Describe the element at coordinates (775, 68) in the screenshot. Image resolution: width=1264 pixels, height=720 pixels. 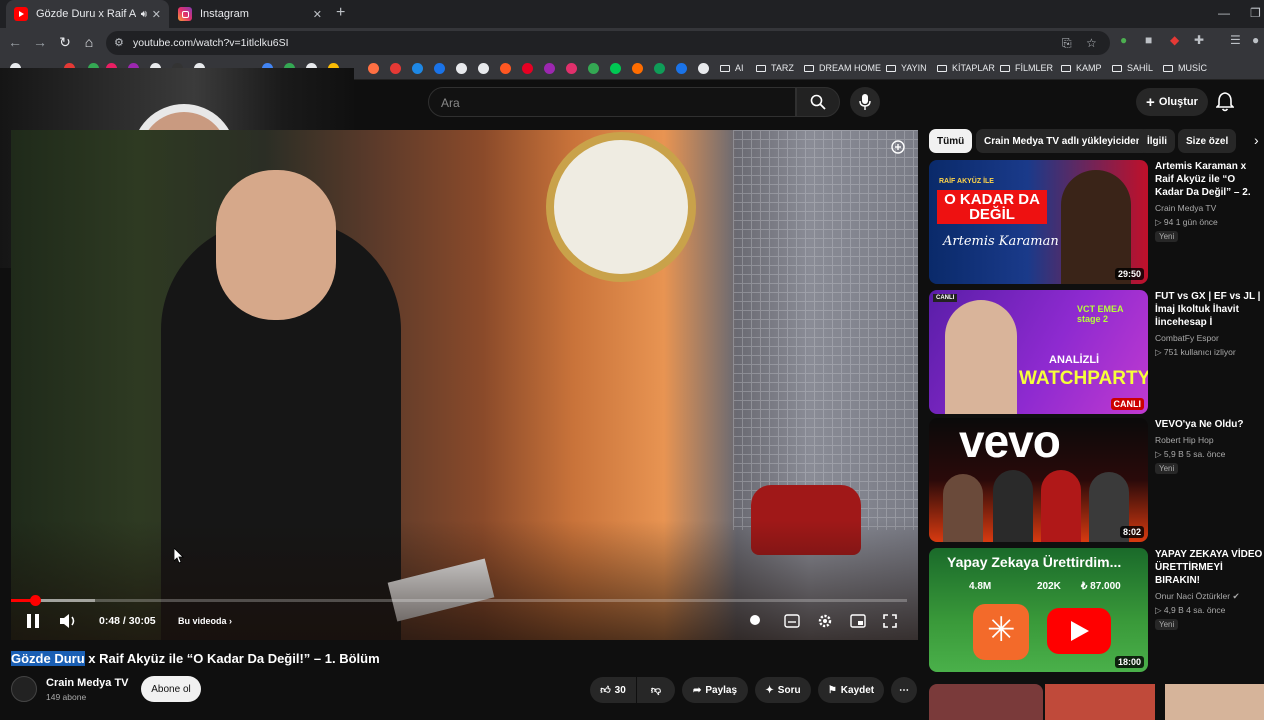
I see `bookmark-folder-tarz: TARZ` at that location.